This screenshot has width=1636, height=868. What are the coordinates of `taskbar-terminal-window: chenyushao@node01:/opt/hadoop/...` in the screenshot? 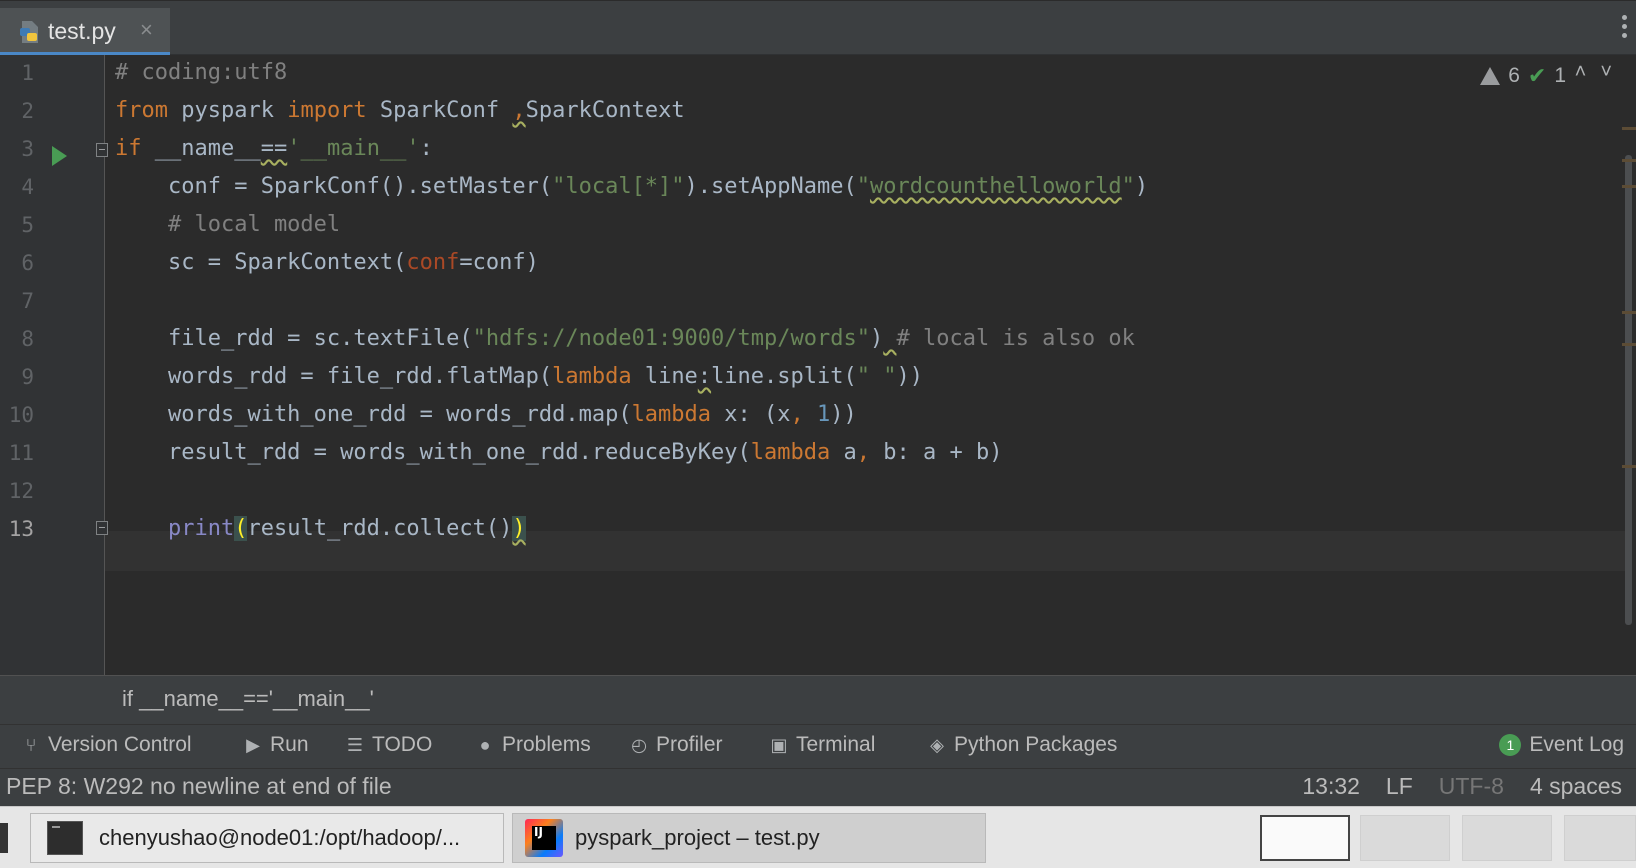 It's located at (267, 838).